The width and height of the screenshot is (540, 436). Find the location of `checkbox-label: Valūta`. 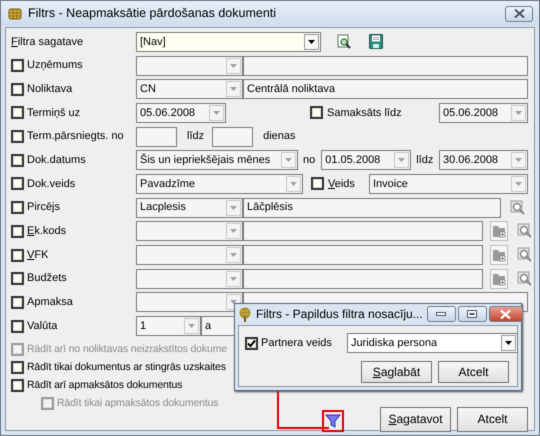

checkbox-label: Valūta is located at coordinates (42, 326).